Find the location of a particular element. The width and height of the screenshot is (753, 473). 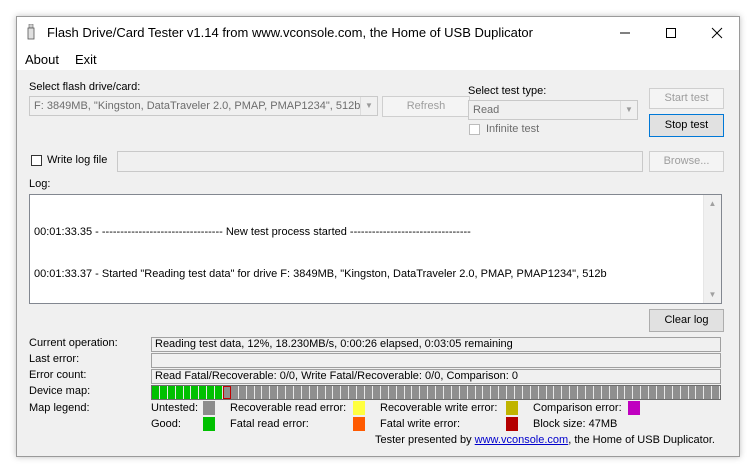

maximize-icon is located at coordinates (671, 33).